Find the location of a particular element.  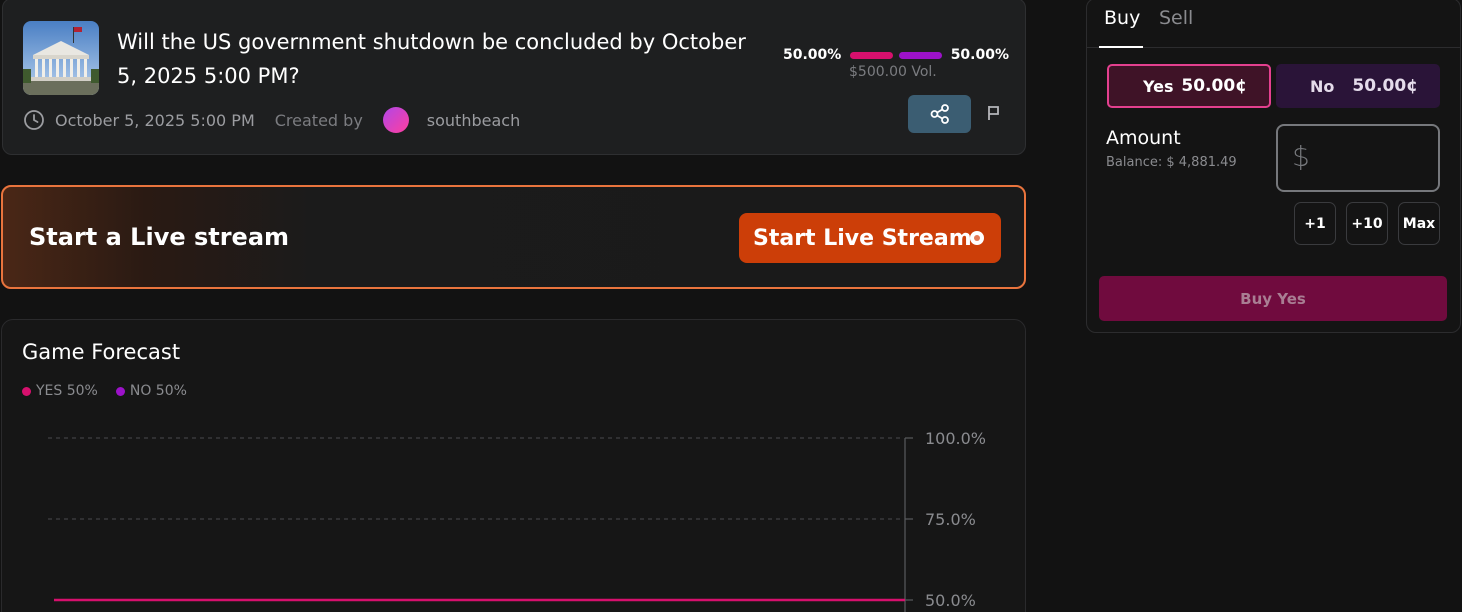

no-percentage: 50.00% is located at coordinates (979, 55).